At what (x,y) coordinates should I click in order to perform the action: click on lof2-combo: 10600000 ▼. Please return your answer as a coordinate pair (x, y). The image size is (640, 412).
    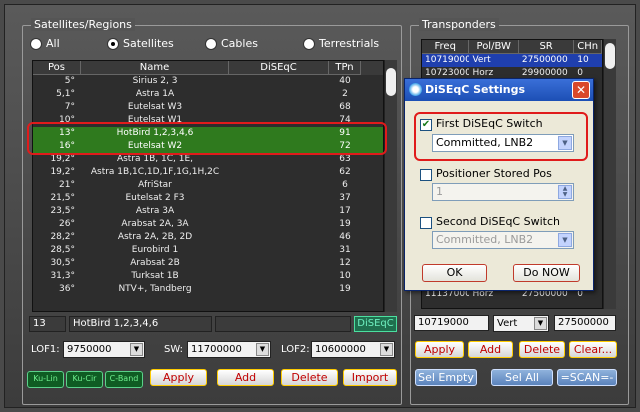
    Looking at the image, I should click on (353, 349).